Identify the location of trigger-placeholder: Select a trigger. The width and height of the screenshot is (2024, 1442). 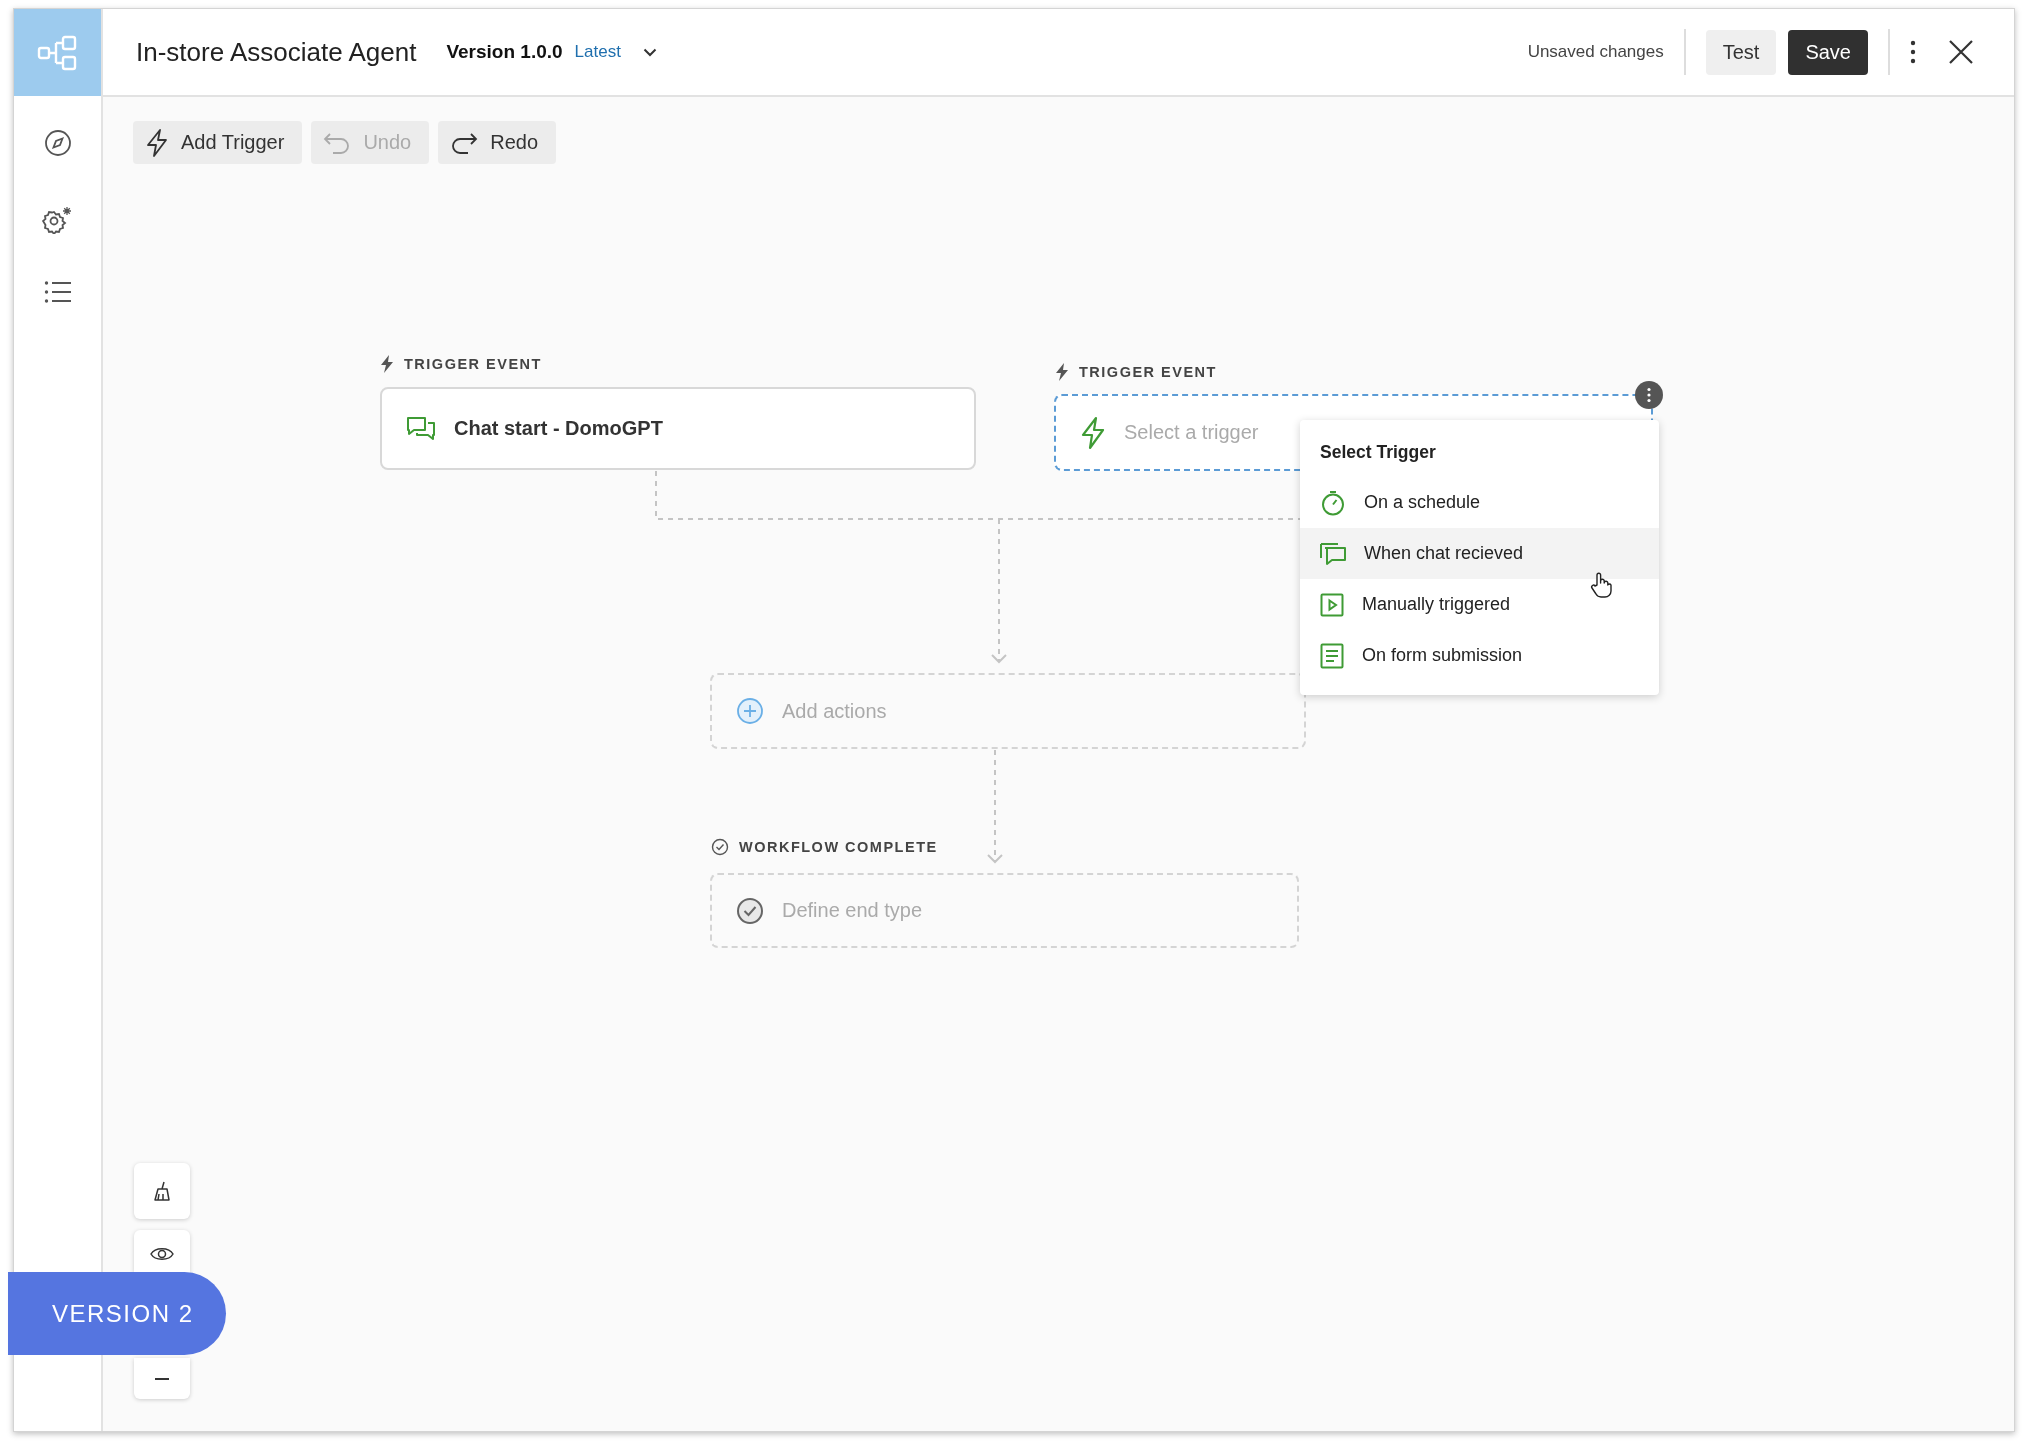
(1191, 432).